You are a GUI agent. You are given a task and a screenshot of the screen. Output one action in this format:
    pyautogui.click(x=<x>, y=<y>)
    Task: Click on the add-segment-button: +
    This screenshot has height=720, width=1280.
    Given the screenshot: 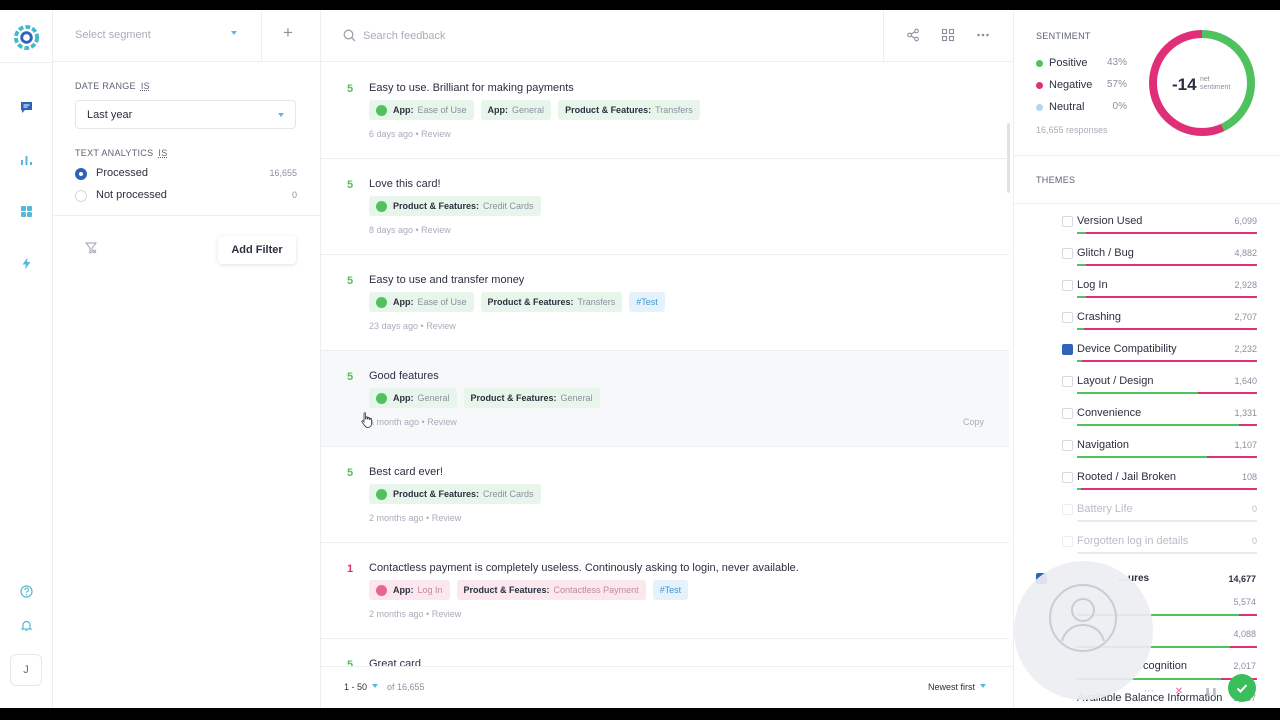 What is the action you would take?
    pyautogui.click(x=288, y=33)
    